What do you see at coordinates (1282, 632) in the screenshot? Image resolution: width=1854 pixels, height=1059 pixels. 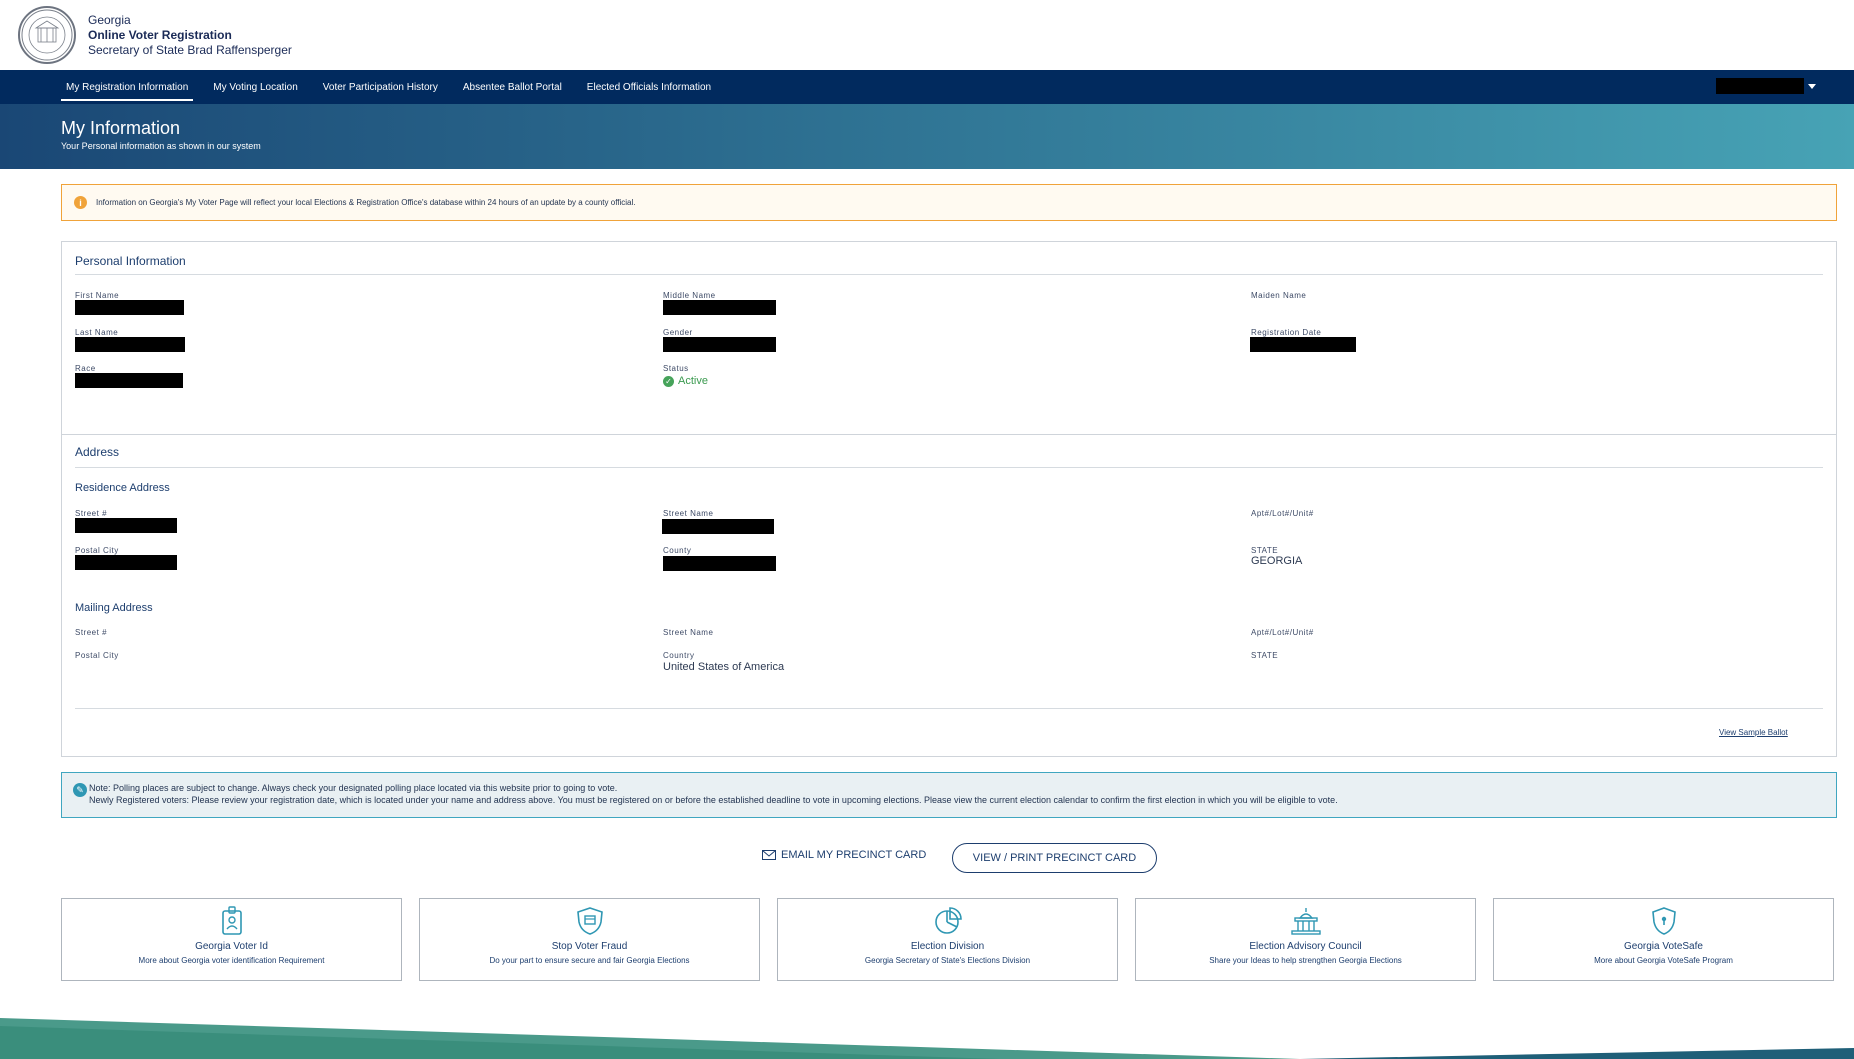 I see `mailing-apt-label: Apt#/Lot#/Unit#` at bounding box center [1282, 632].